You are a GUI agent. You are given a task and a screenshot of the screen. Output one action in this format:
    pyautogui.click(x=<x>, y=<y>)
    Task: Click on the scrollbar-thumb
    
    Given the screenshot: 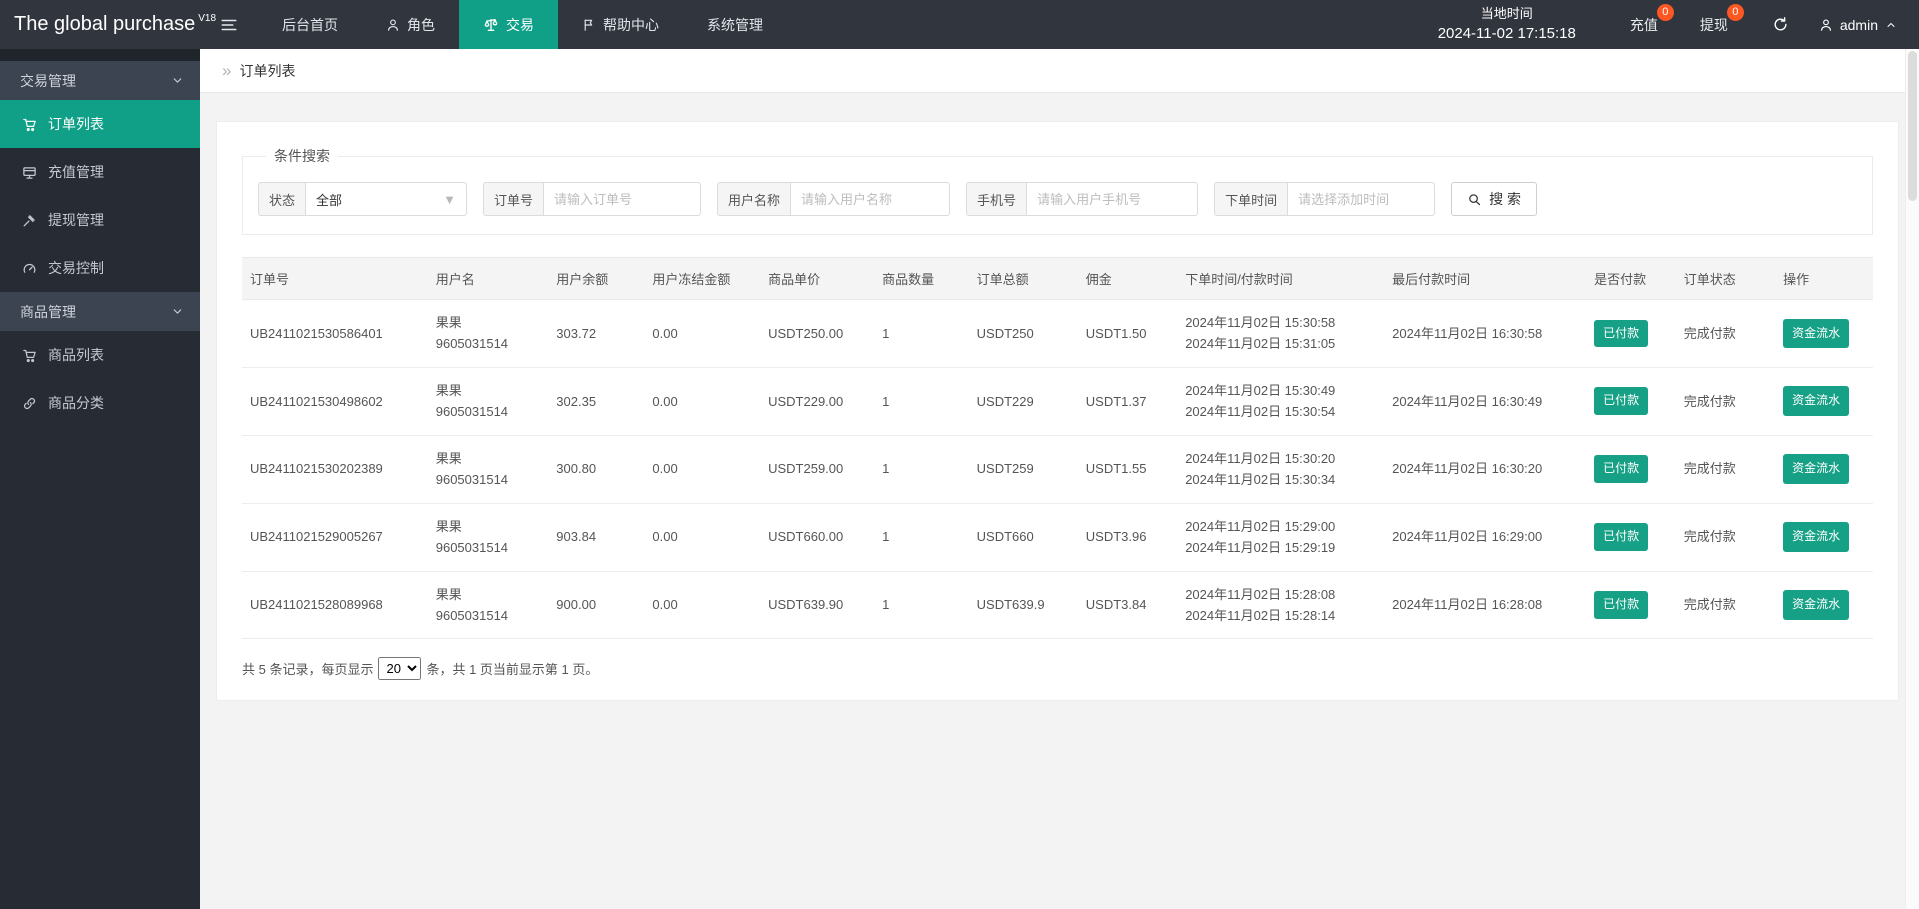 What is the action you would take?
    pyautogui.click(x=1912, y=126)
    